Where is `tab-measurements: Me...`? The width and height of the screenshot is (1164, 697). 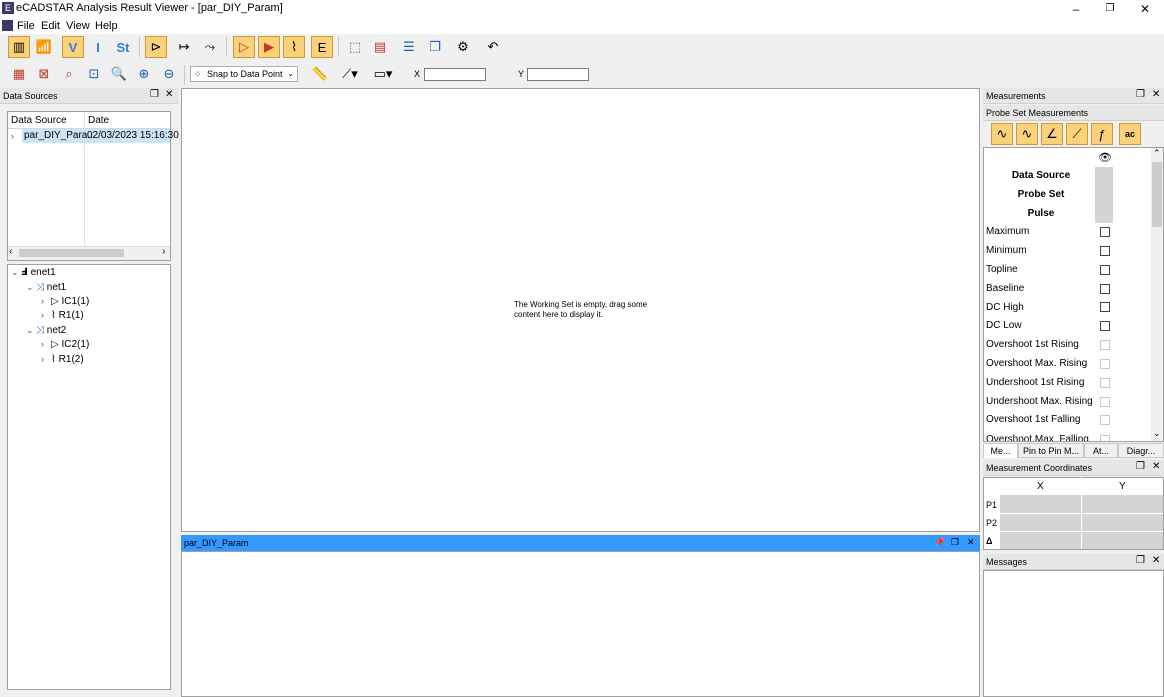 tab-measurements: Me... is located at coordinates (1000, 450).